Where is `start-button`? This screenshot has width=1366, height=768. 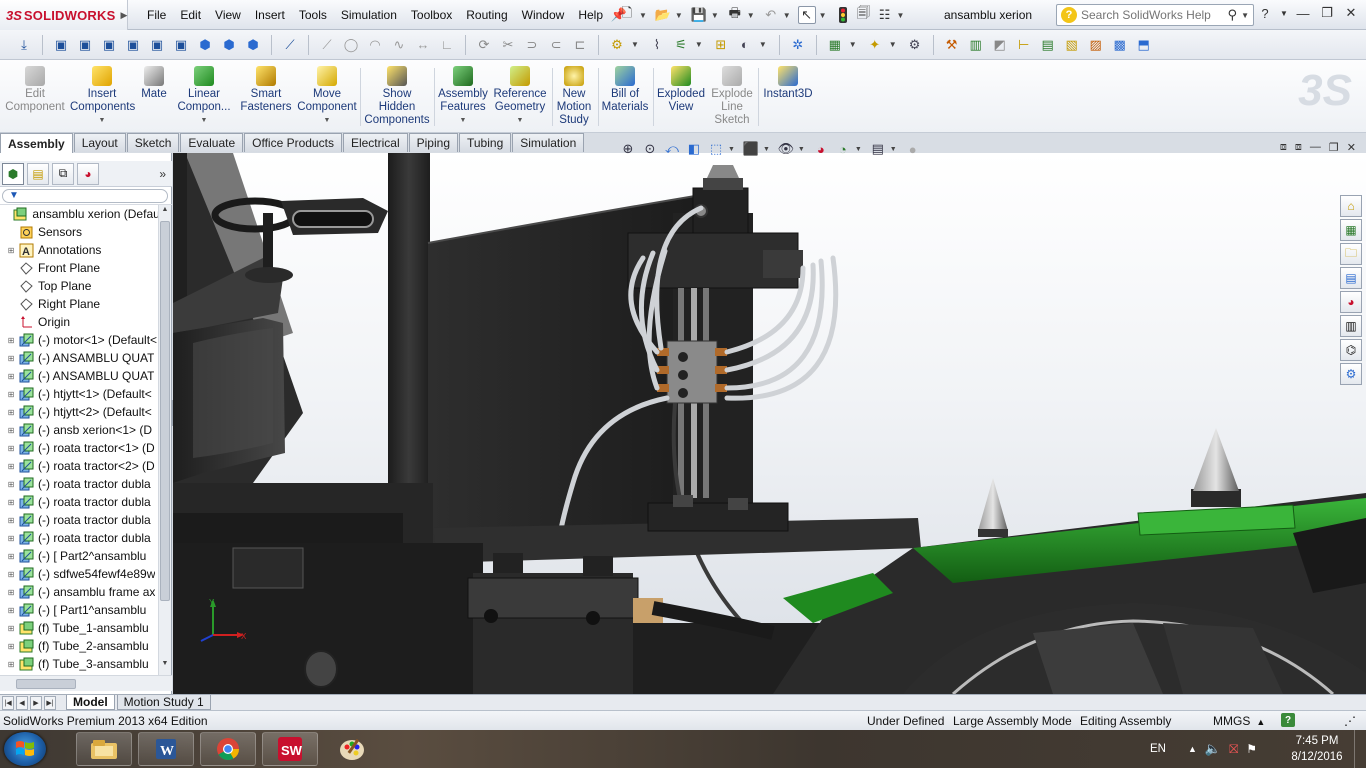 start-button is located at coordinates (25, 749).